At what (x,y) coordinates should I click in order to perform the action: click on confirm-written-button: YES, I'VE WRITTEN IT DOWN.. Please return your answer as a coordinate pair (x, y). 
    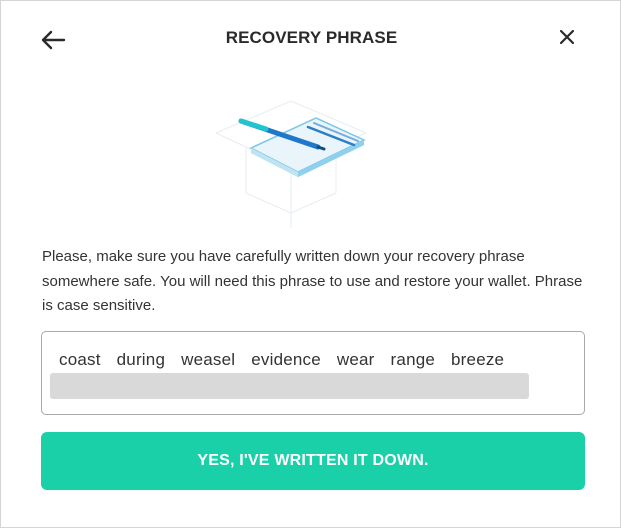
    Looking at the image, I should click on (313, 461).